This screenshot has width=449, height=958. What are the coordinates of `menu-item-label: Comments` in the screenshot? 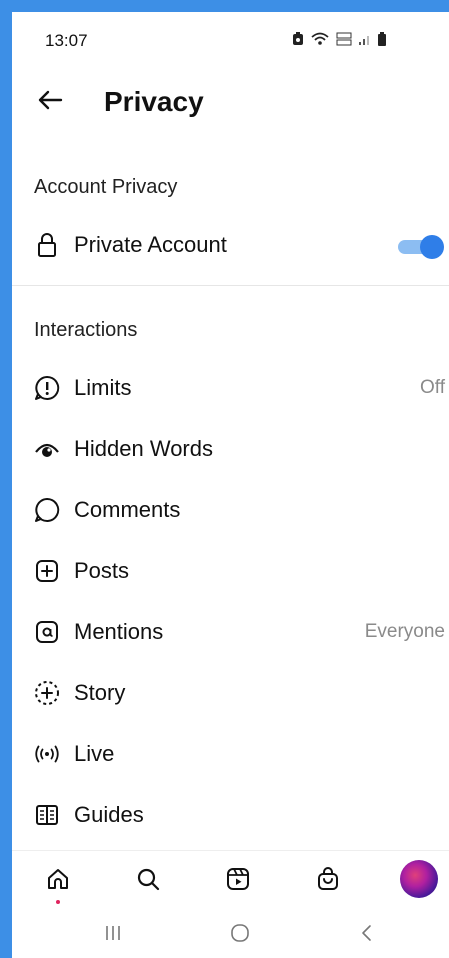 It's located at (127, 509).